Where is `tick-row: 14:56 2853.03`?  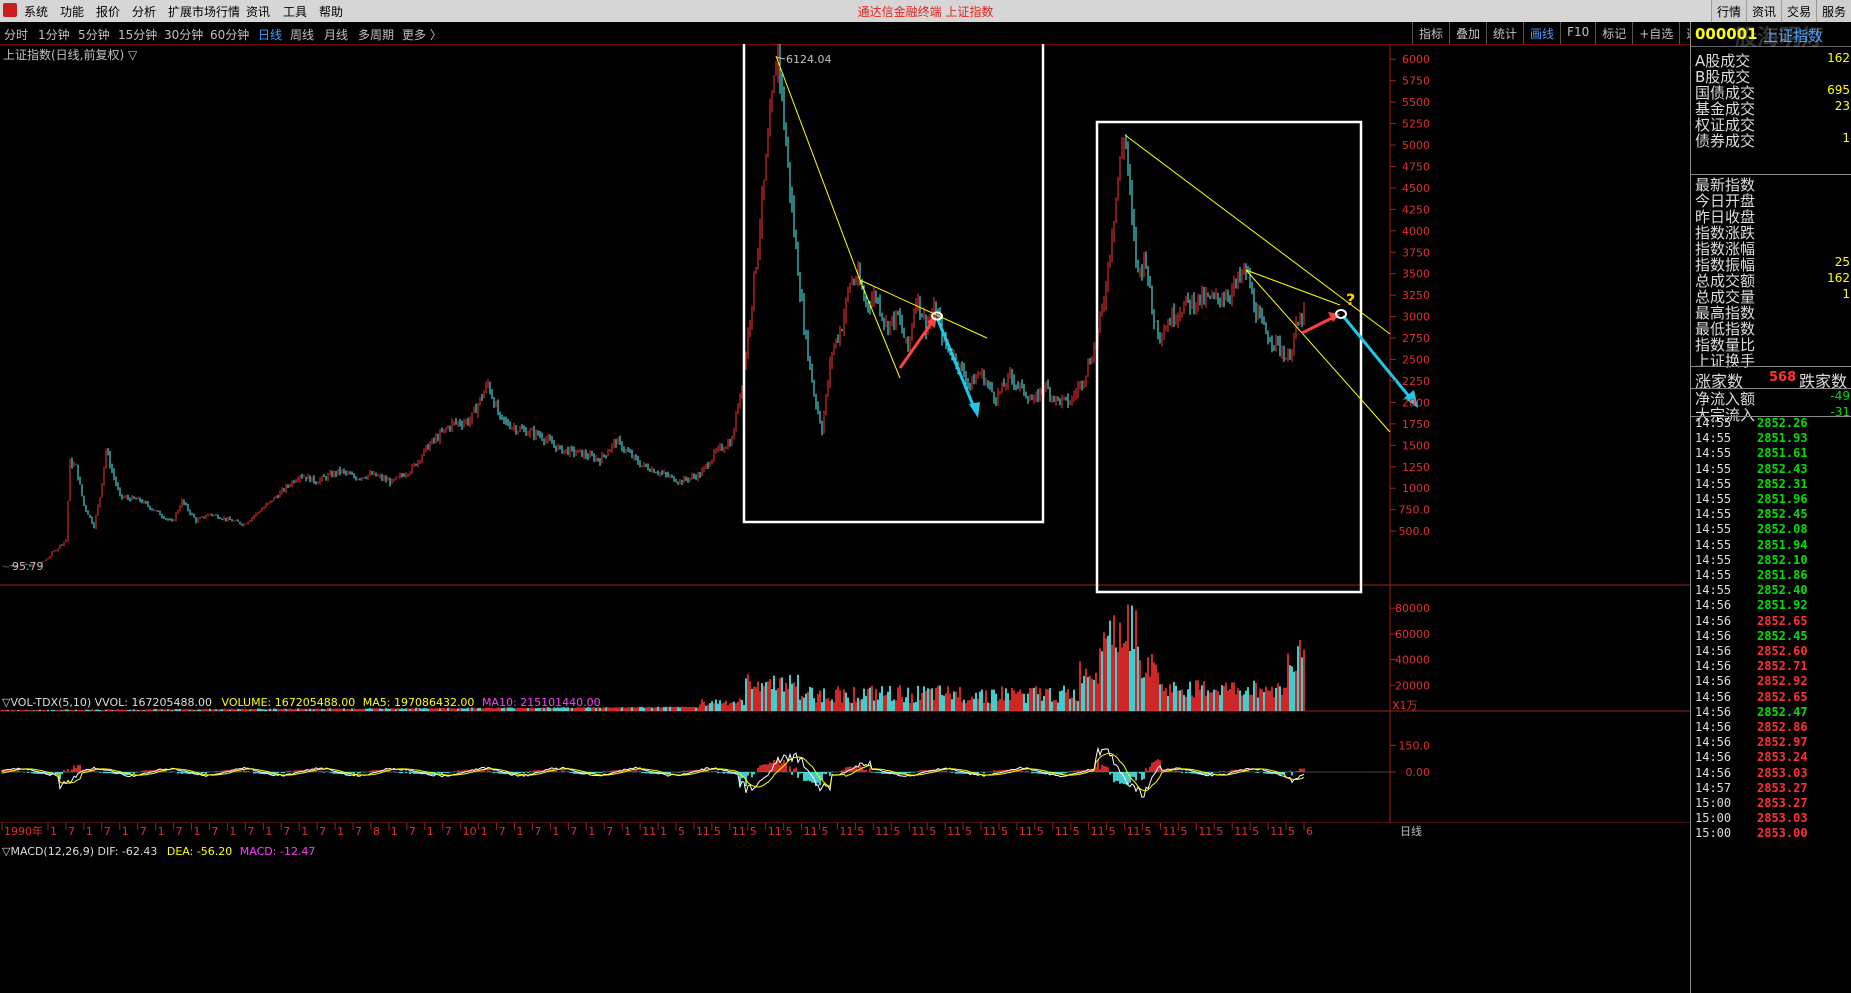
tick-row: 14:56 2853.03 is located at coordinates (1771, 773).